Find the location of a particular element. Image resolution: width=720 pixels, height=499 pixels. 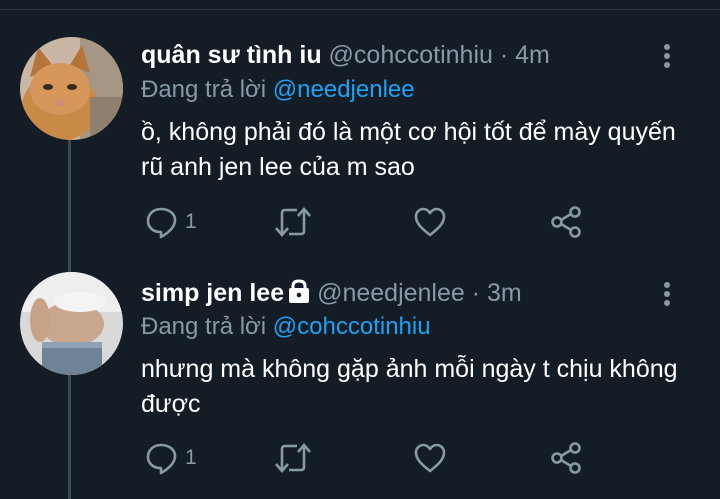

replying-to-line: Đang trả lời @needjenlee is located at coordinates (278, 90).